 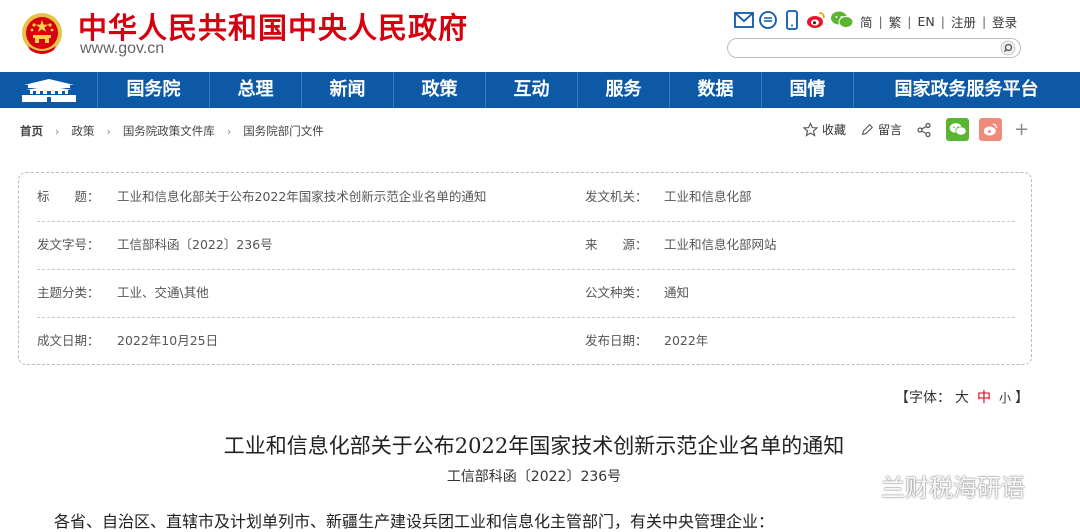 I want to click on nav-item-service: 服务, so click(x=624, y=90).